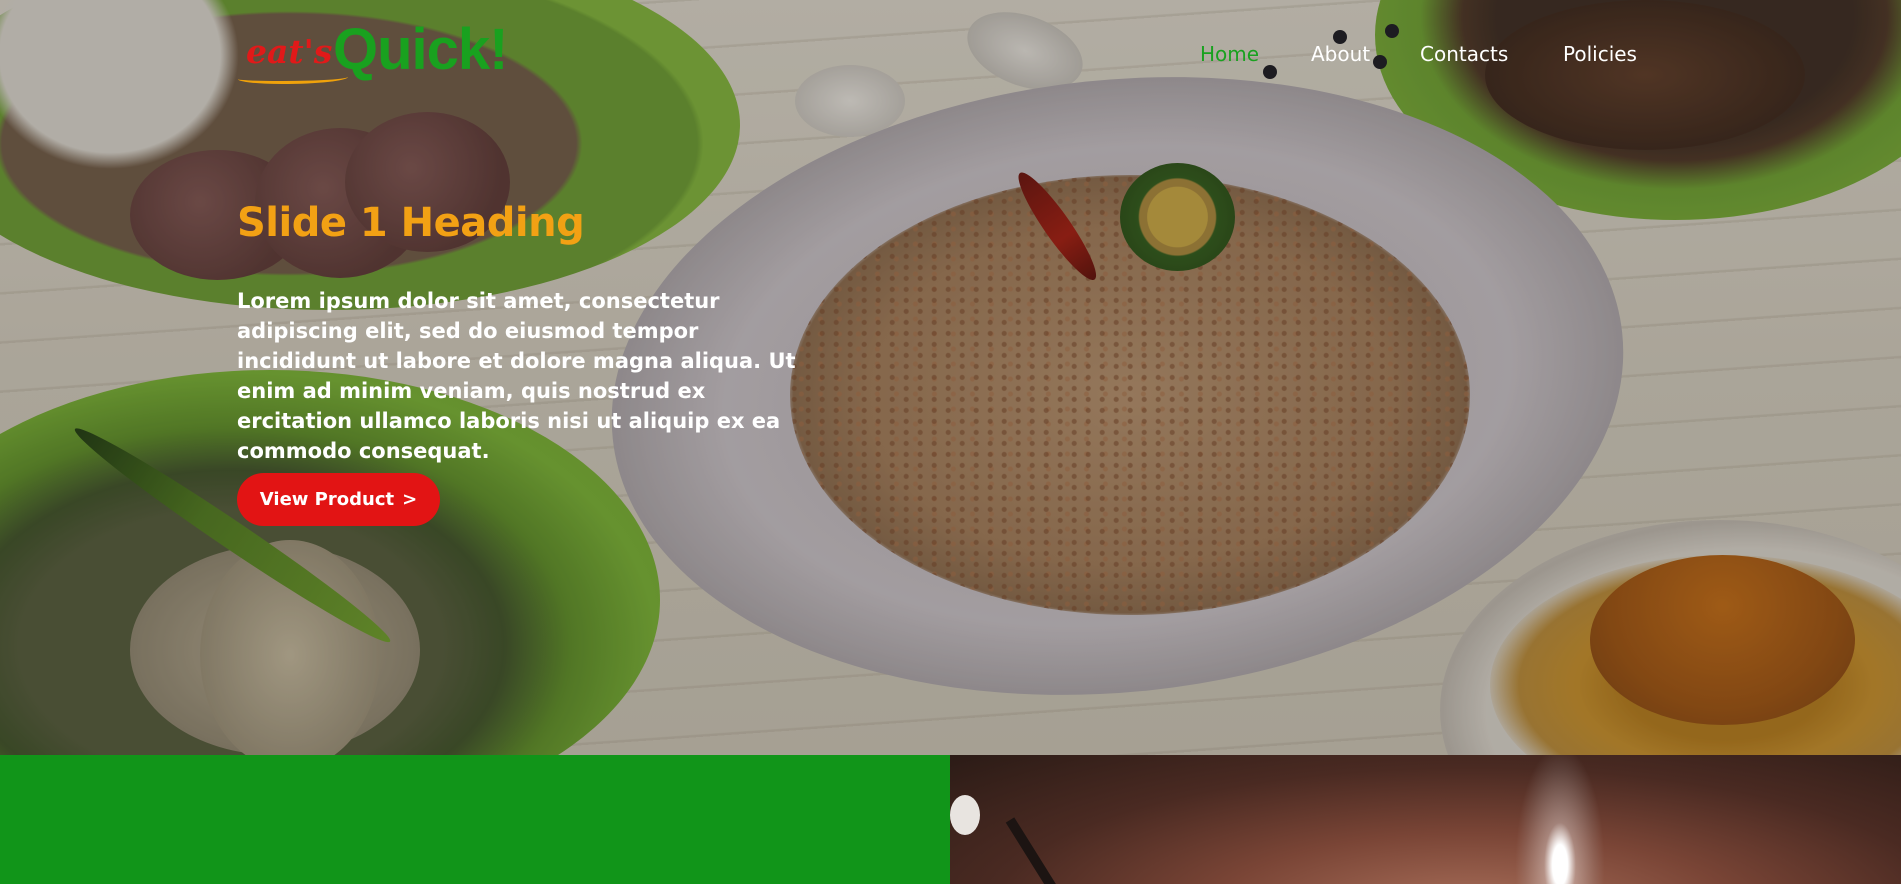 The image size is (1901, 884). What do you see at coordinates (1600, 54) in the screenshot?
I see `nav-item-policies: Policies` at bounding box center [1600, 54].